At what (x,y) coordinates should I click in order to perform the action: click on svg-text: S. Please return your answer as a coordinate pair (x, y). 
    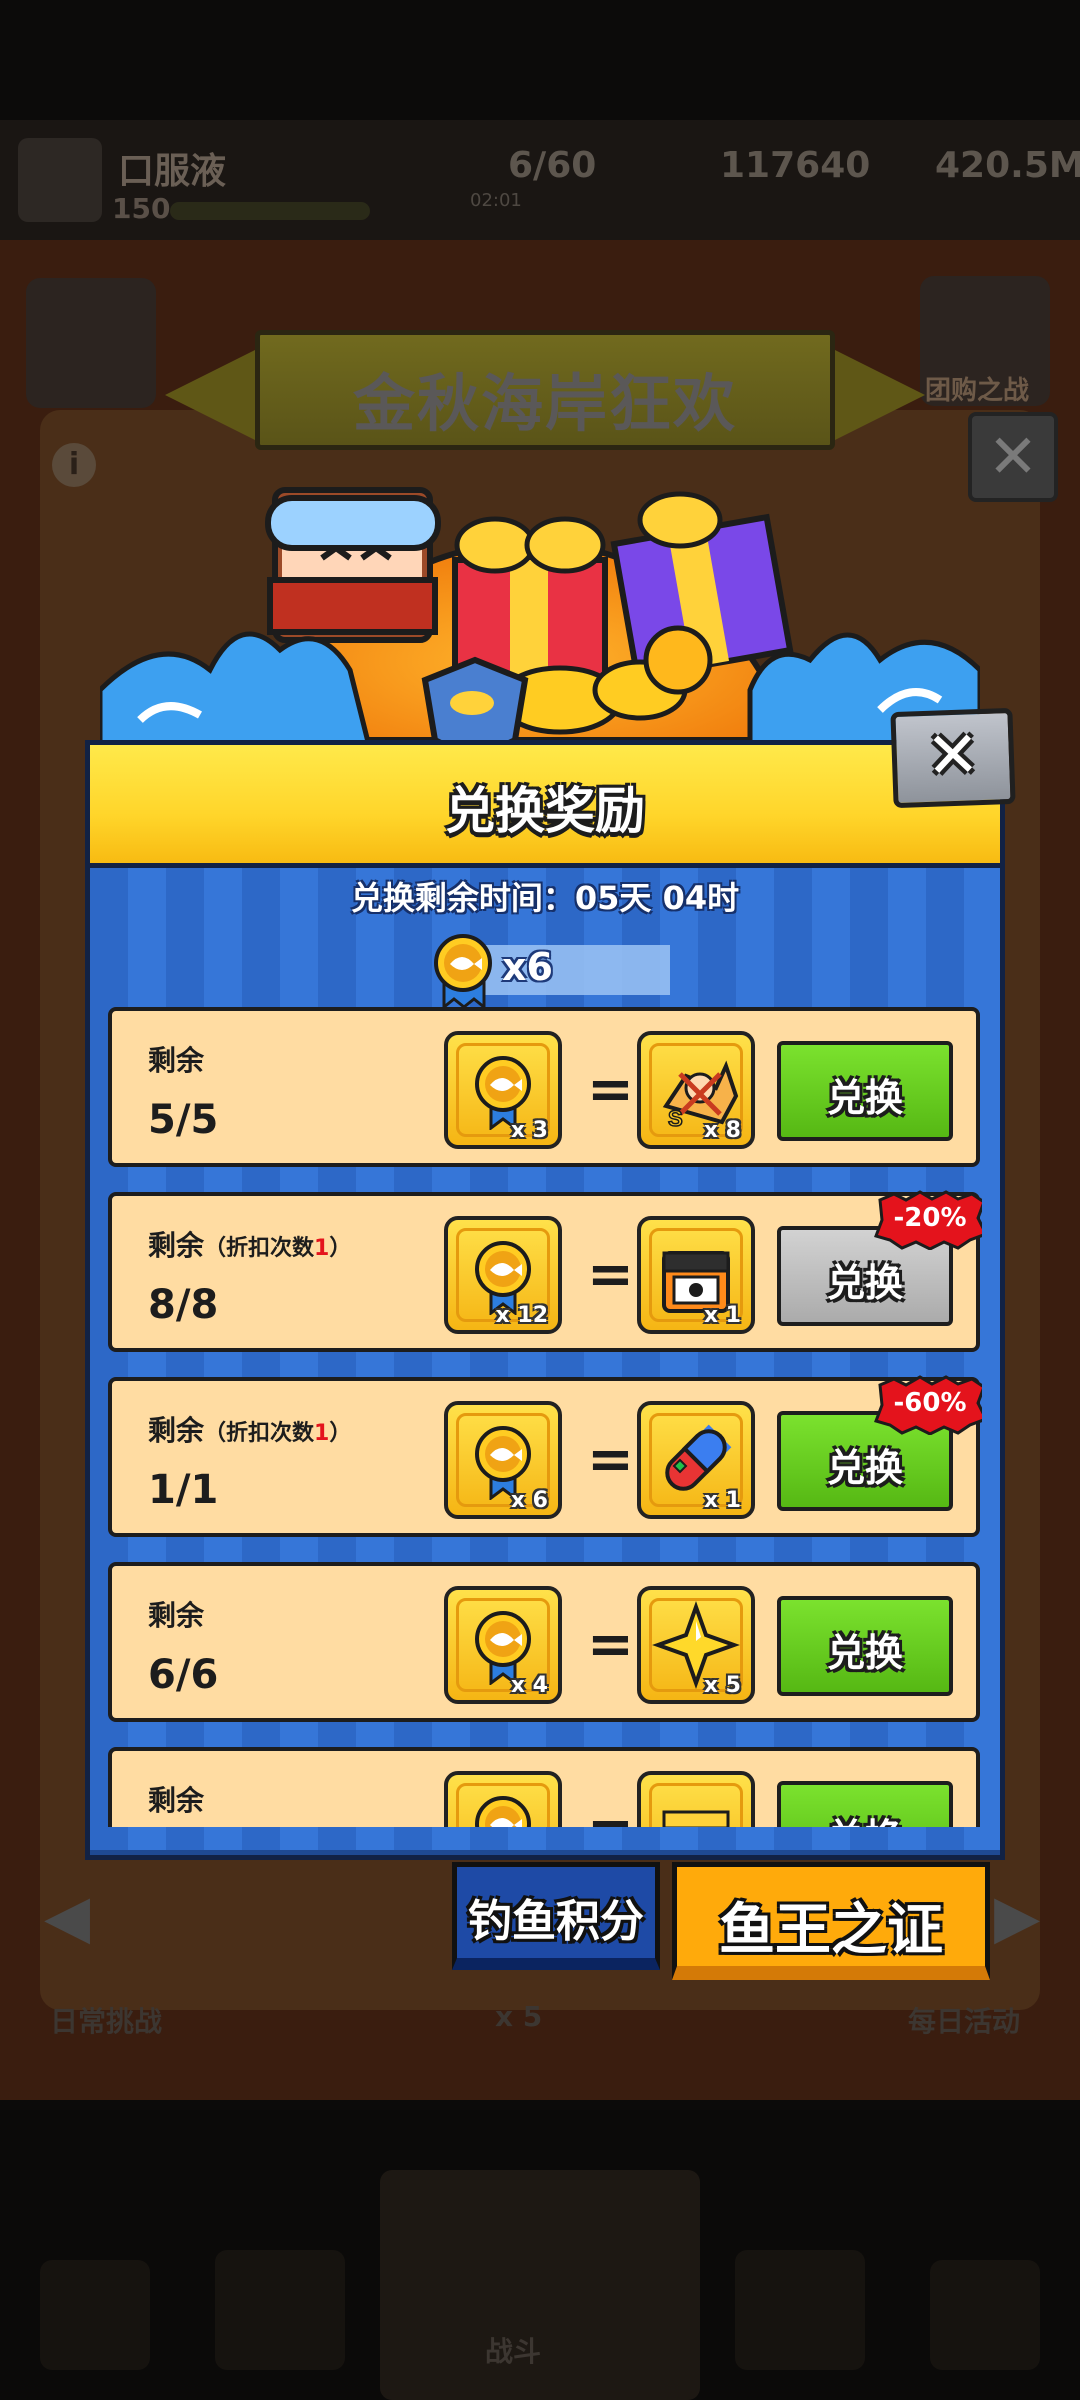
    Looking at the image, I should click on (675, 1118).